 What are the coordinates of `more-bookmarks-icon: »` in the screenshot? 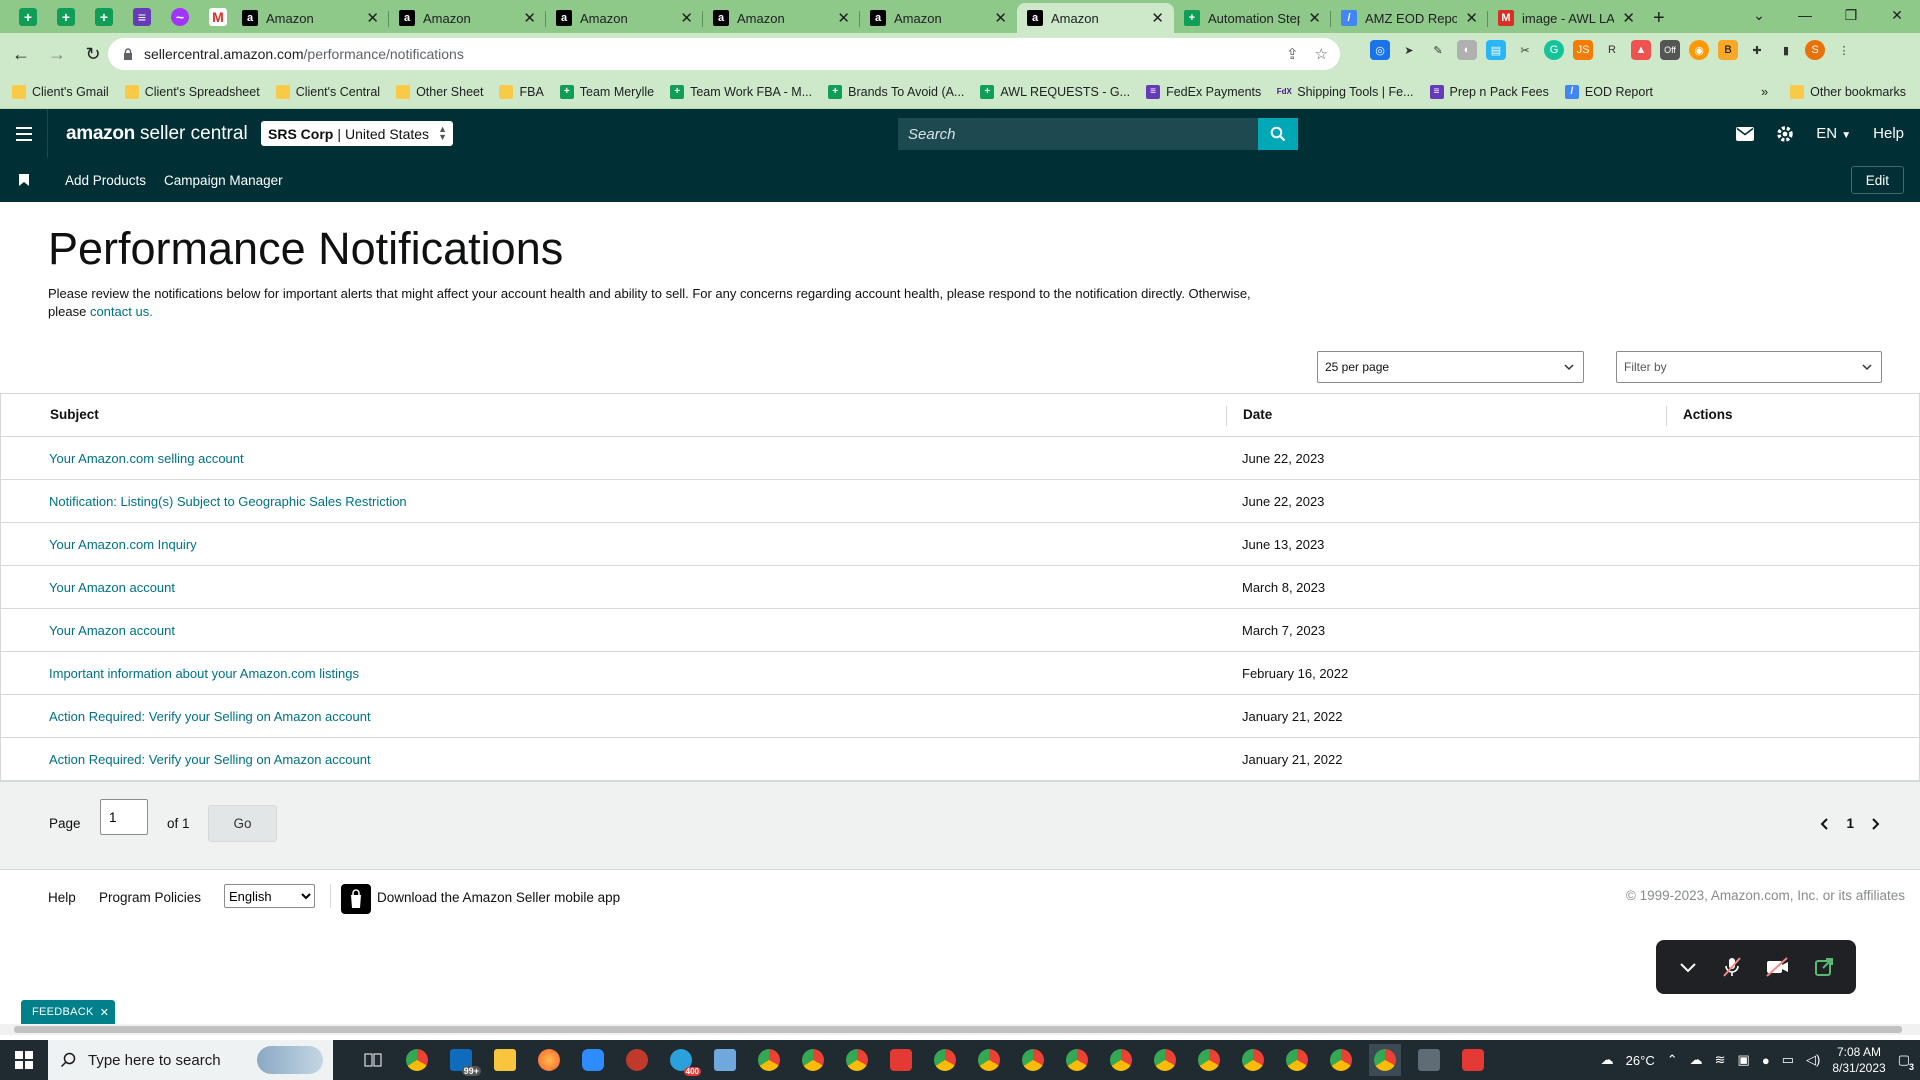 It's located at (1764, 92).